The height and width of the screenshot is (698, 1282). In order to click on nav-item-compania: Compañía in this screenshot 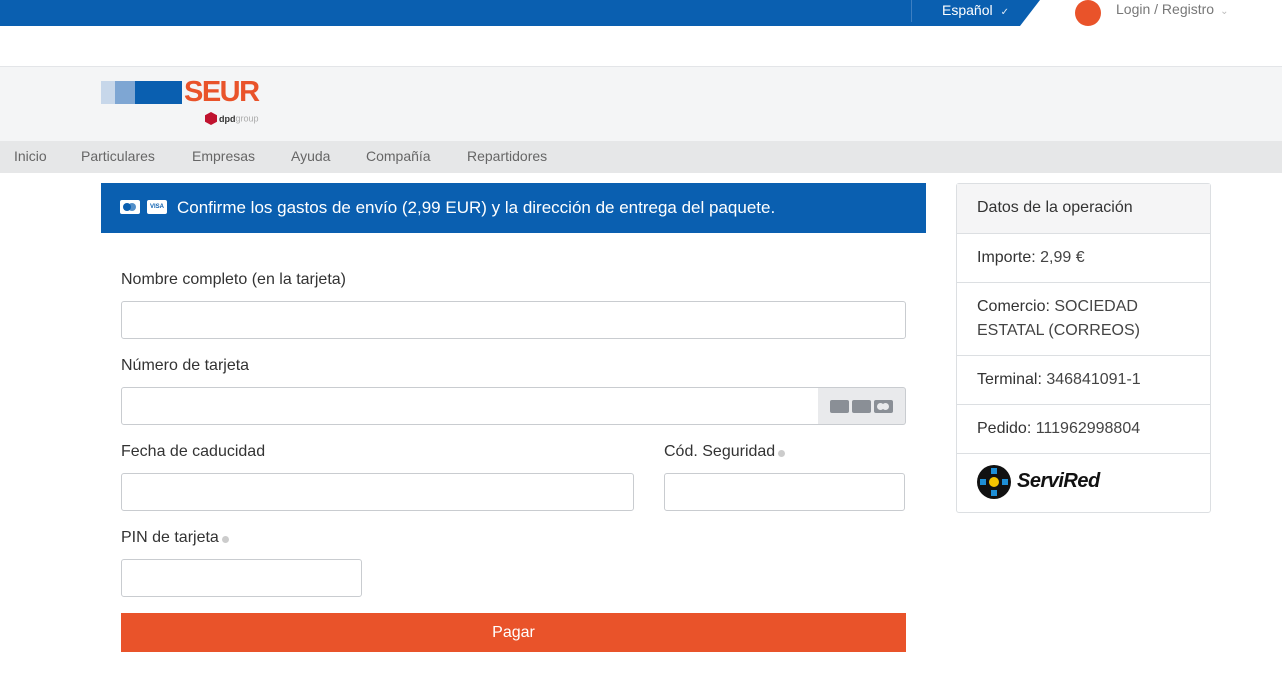, I will do `click(398, 156)`.